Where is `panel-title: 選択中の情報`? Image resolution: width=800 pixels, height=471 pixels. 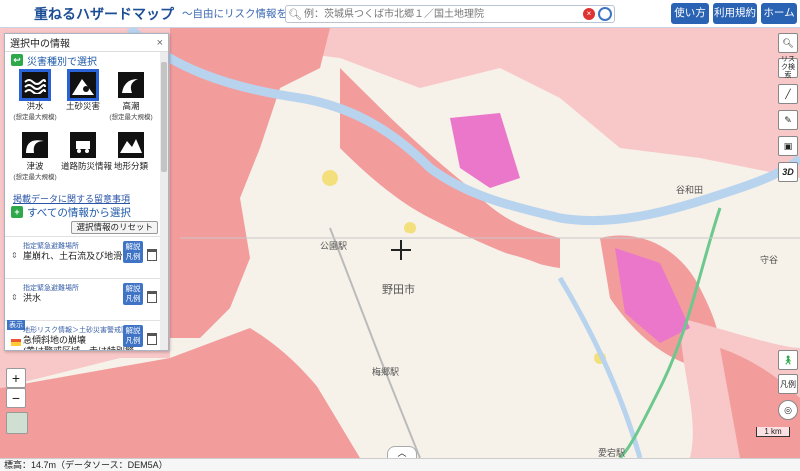
panel-title: 選択中の情報 is located at coordinates (40, 44).